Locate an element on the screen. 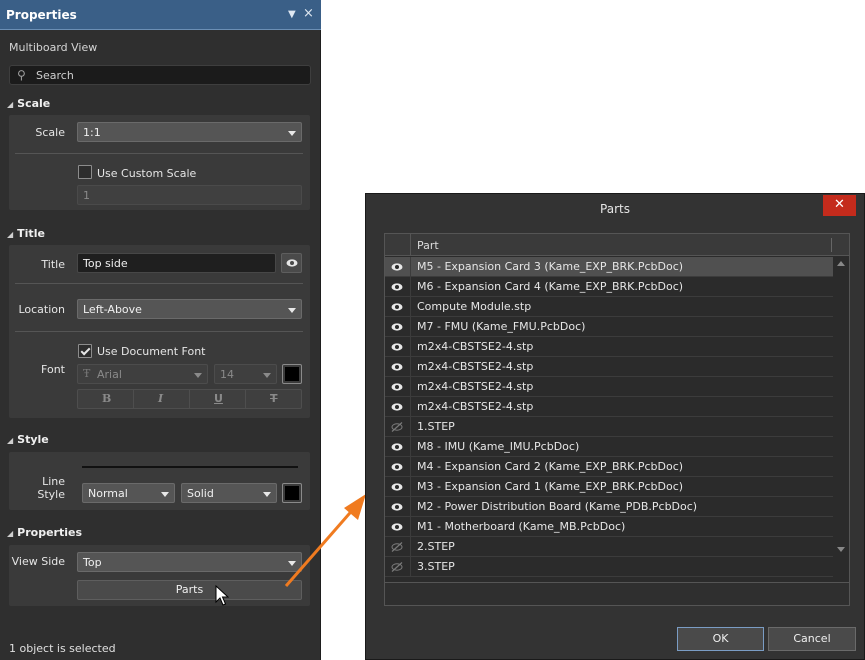 This screenshot has height=660, width=865. table-row: Compute Module.stp is located at coordinates (609, 307).